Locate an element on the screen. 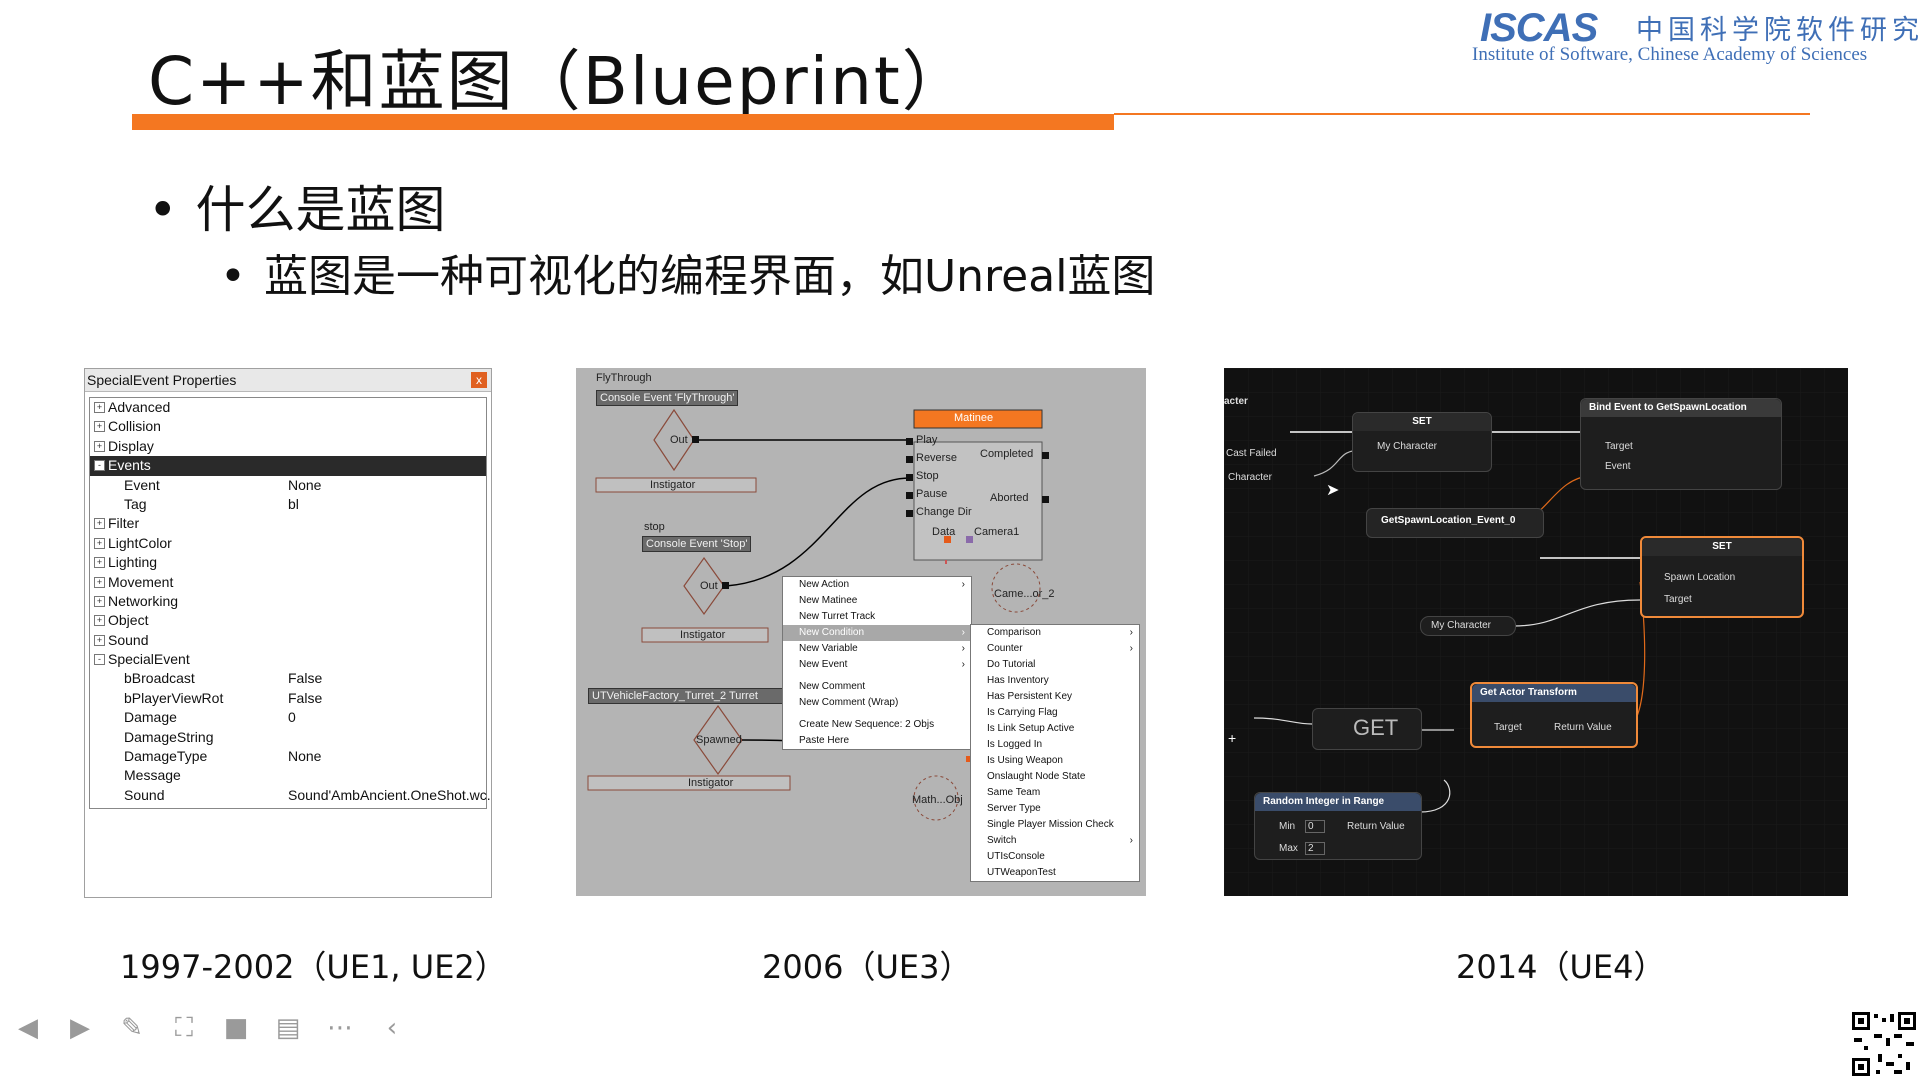  menu-item: Has Inventory is located at coordinates (1055, 681).